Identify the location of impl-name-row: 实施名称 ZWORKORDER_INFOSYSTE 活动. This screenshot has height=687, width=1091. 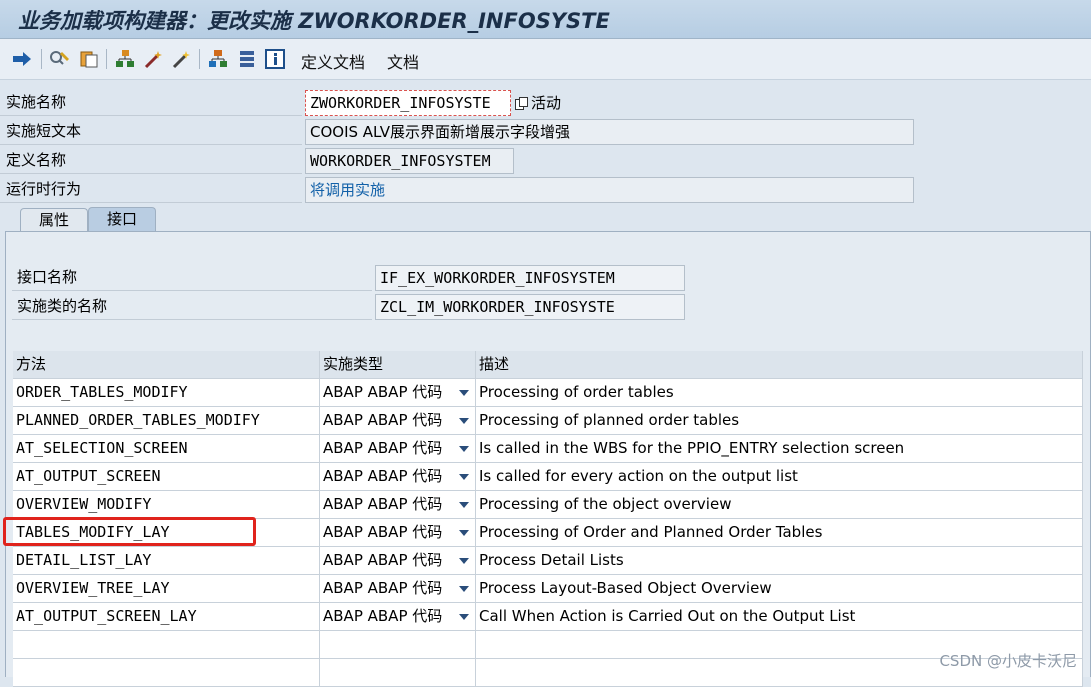
(545, 103).